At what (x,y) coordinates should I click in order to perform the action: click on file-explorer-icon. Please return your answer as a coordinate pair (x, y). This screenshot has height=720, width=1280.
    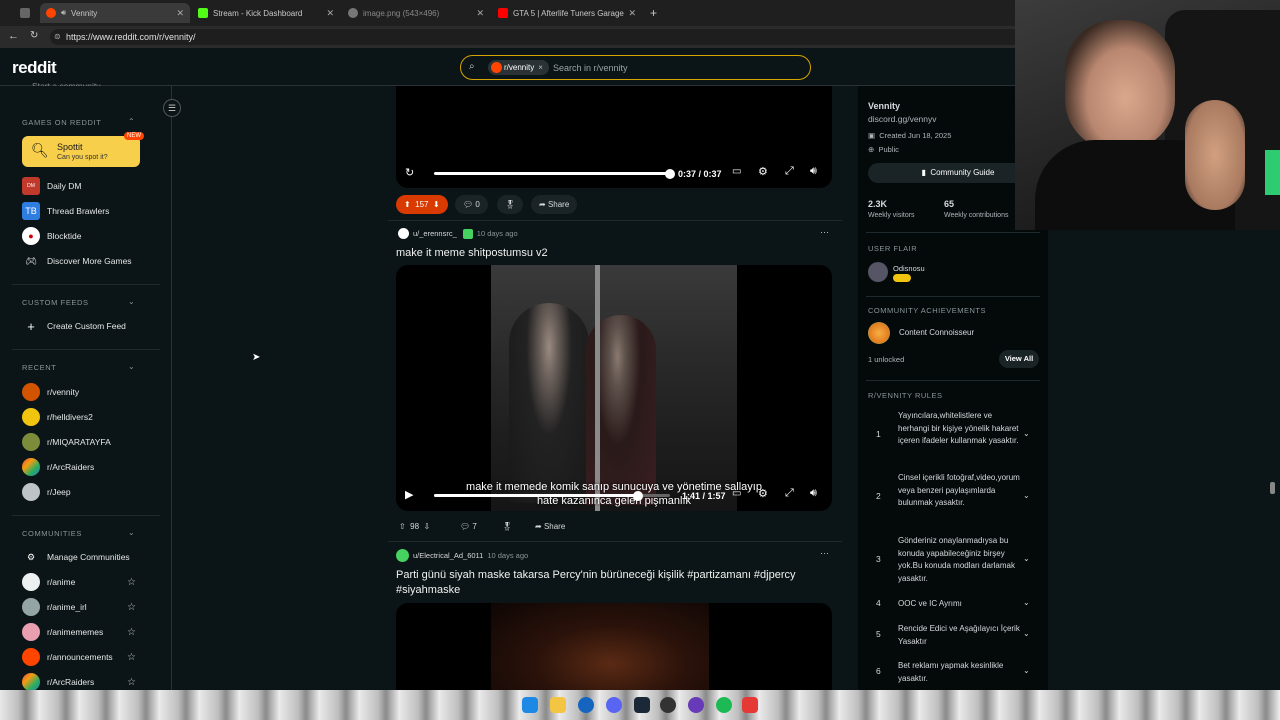
    Looking at the image, I should click on (558, 705).